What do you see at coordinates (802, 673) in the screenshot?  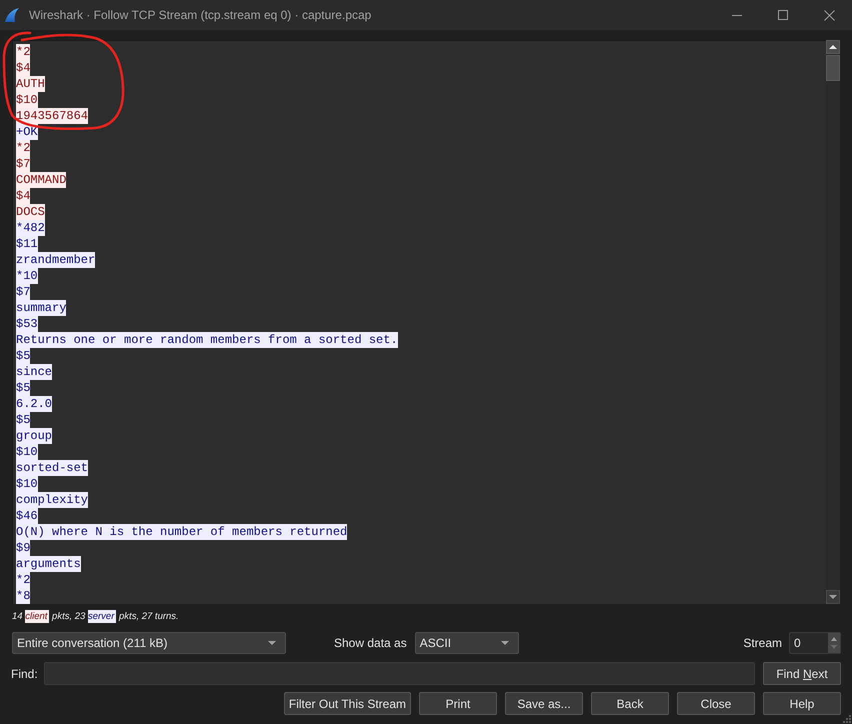 I see `find-next-button: Find Next` at bounding box center [802, 673].